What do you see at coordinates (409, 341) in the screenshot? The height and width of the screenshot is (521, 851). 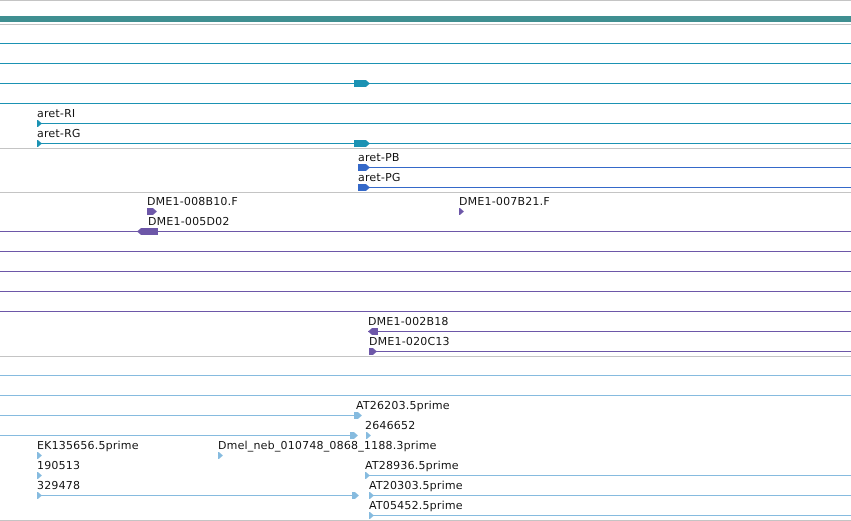 I see `feature-label: DME1-020C13` at bounding box center [409, 341].